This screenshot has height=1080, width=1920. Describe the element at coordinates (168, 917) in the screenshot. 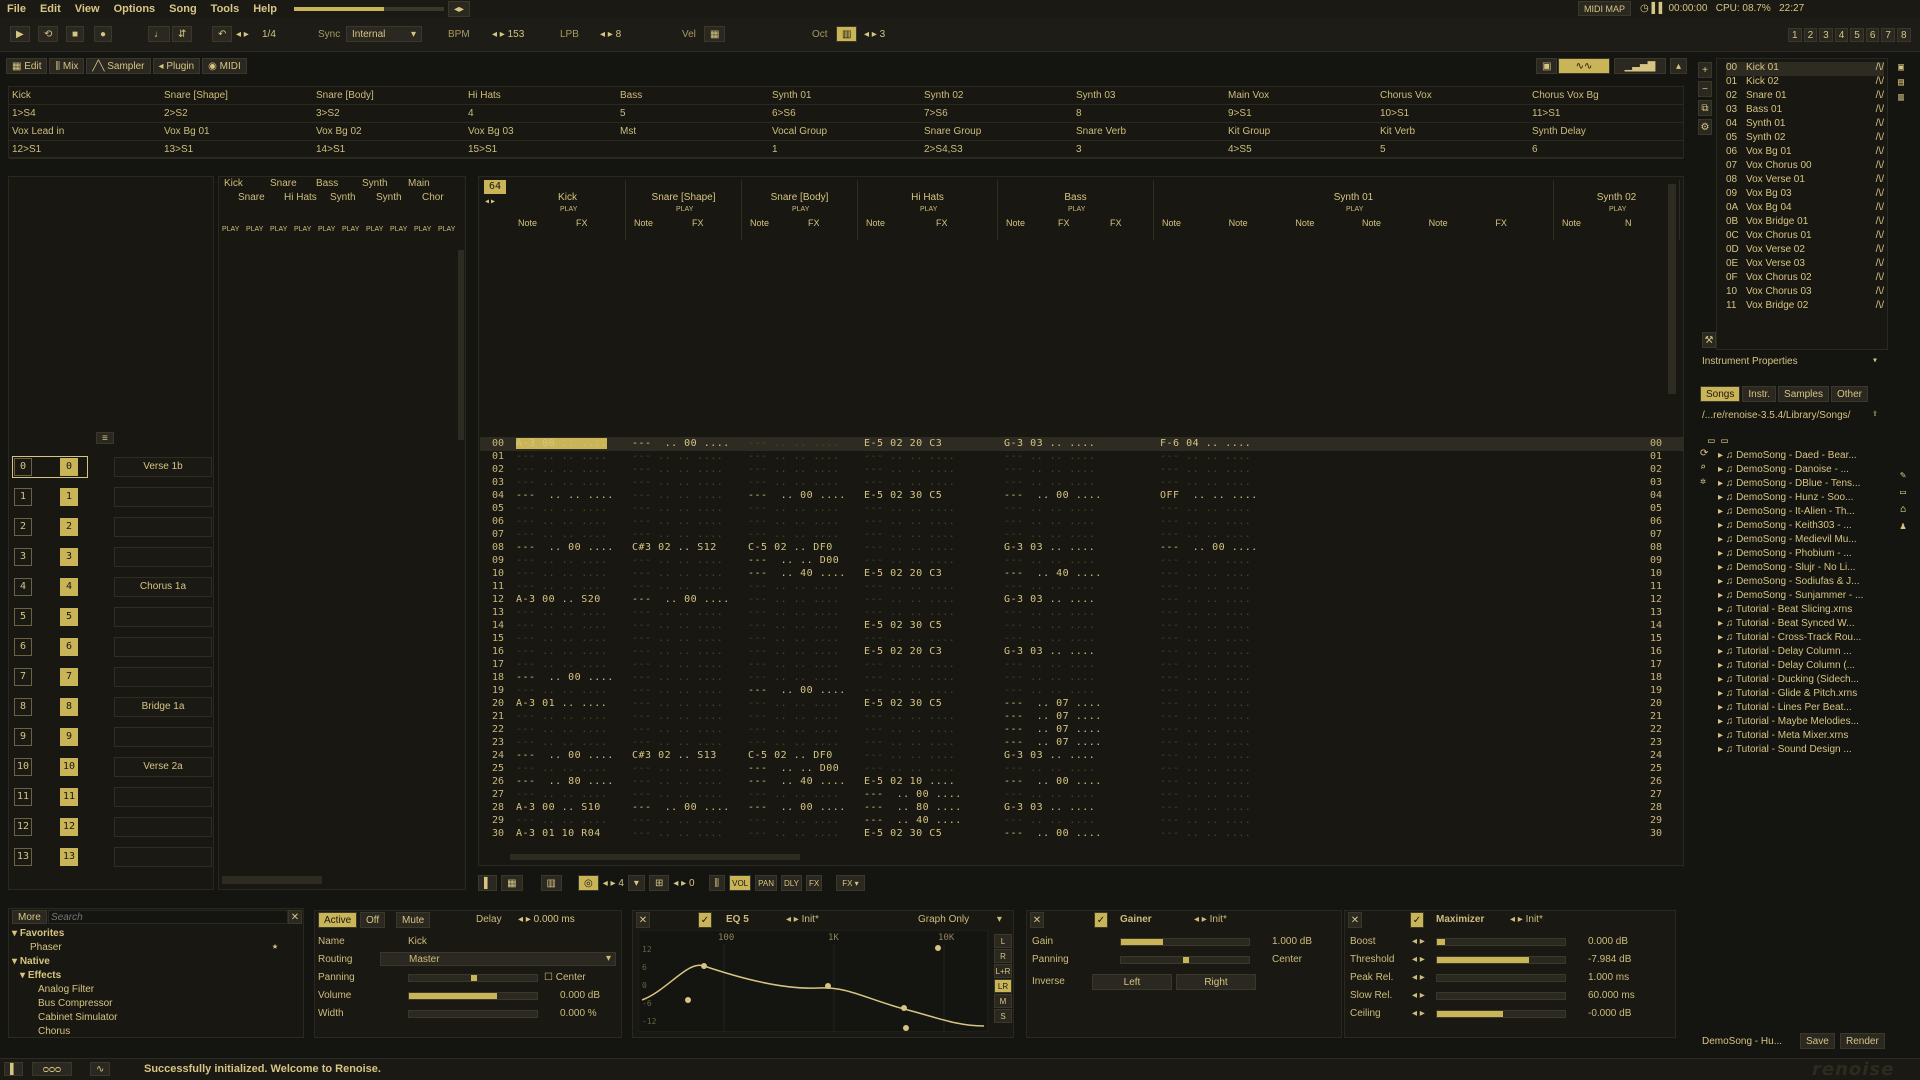

I see `device-search-input` at that location.